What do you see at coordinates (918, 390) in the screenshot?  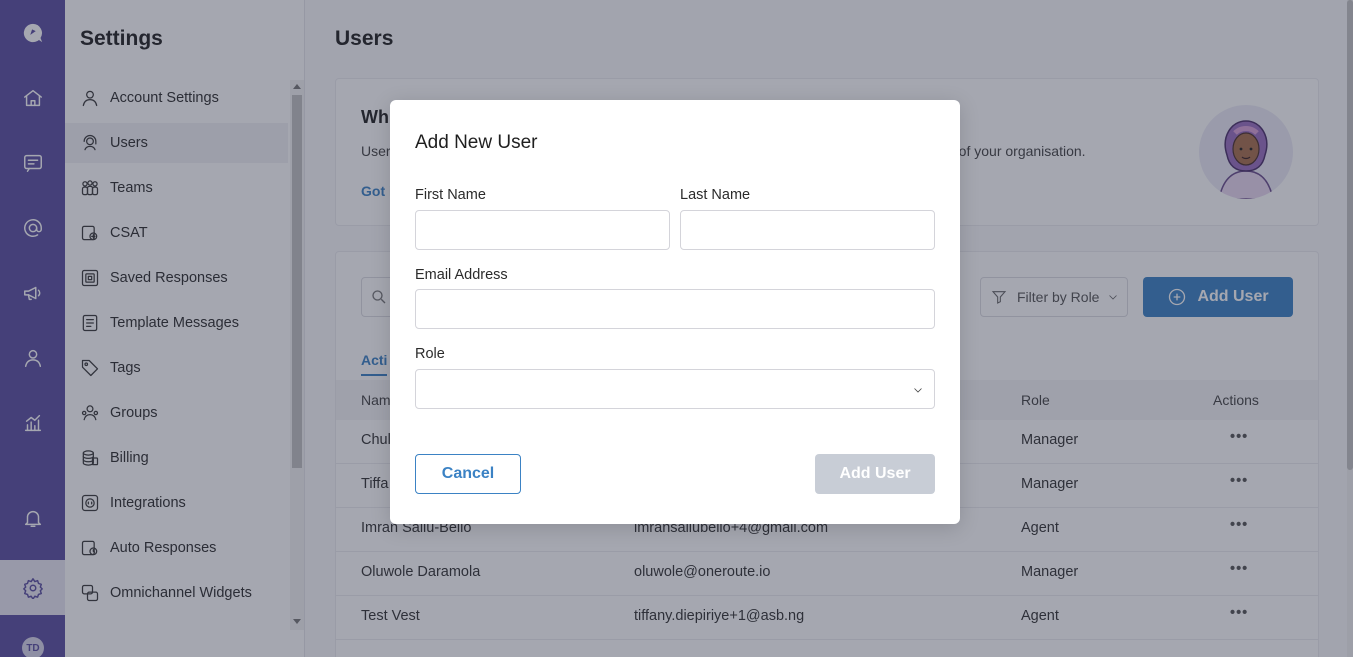 I see `chevron-down-icon` at bounding box center [918, 390].